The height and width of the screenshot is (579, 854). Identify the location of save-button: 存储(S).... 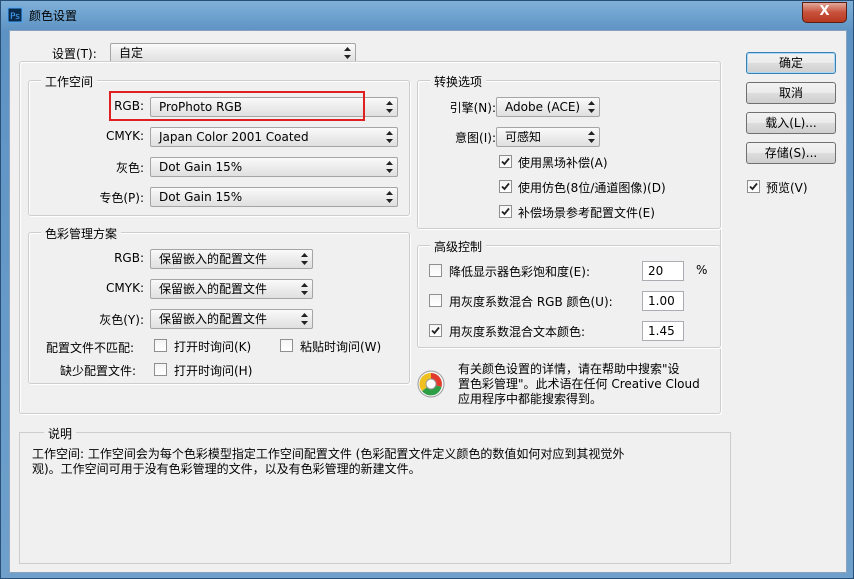
(791, 153).